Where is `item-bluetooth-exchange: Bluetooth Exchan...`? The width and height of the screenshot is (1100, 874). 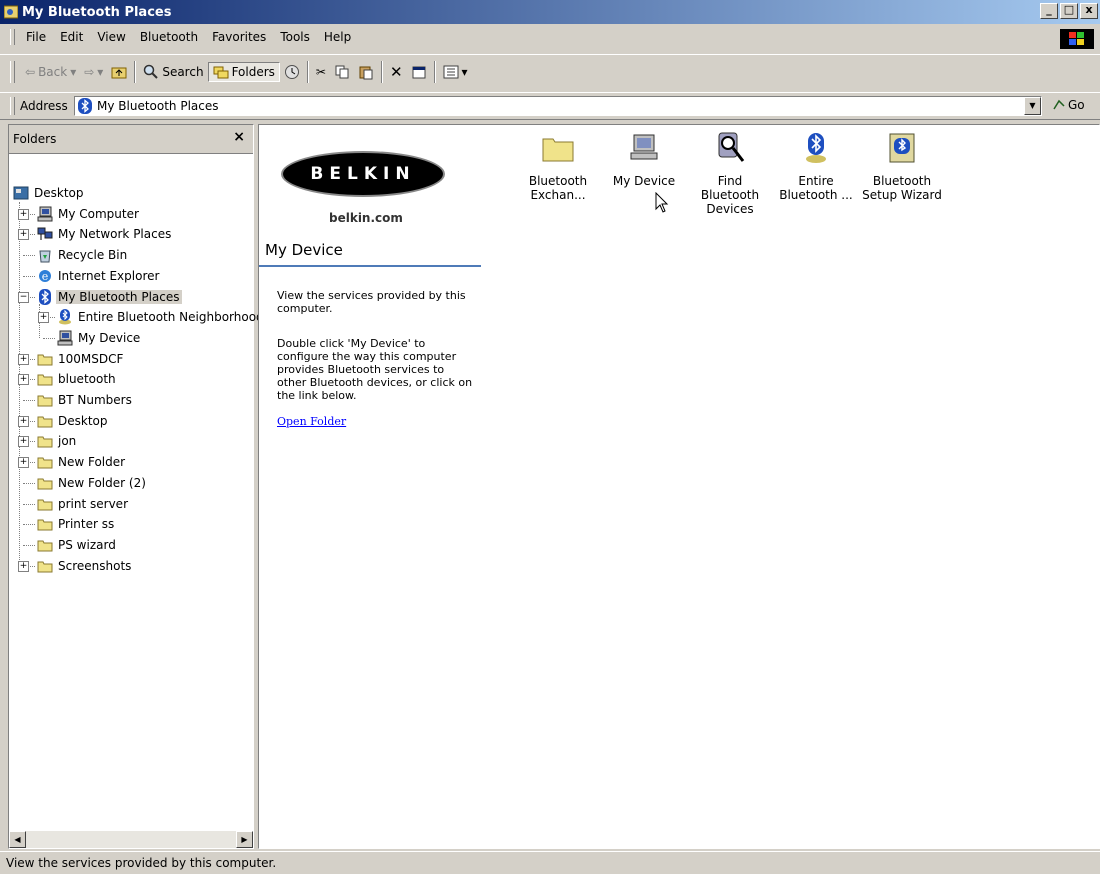
item-bluetooth-exchange: Bluetooth Exchan... is located at coordinates (558, 166).